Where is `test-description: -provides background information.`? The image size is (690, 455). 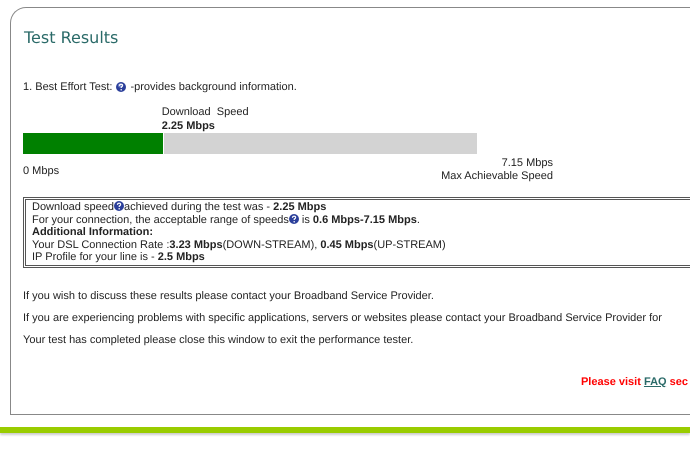 test-description: -provides background information. is located at coordinates (213, 87).